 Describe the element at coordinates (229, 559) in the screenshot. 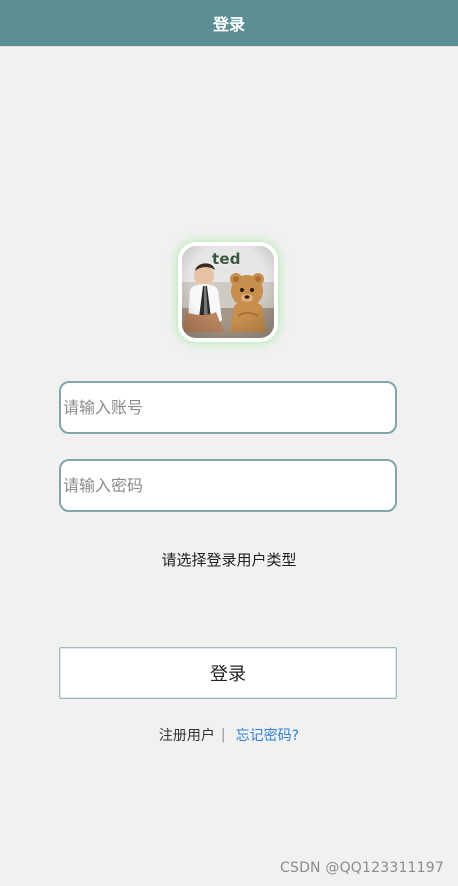

I see `user-type-select: 请选择登录用户类型` at that location.